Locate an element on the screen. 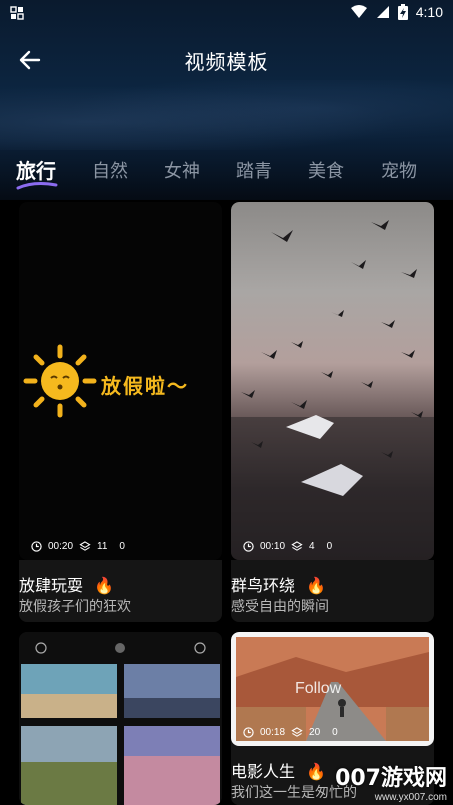 This screenshot has height=805, width=453. card-title: 电影人生 🔥 is located at coordinates (278, 770).